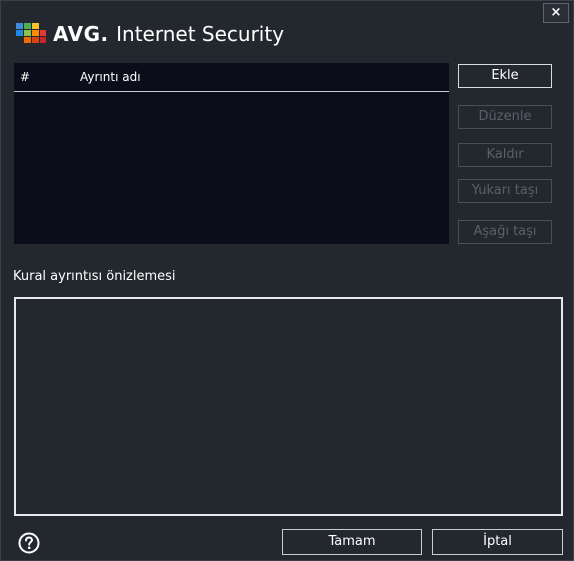 The height and width of the screenshot is (561, 574). I want to click on add-button: Ekle, so click(505, 76).